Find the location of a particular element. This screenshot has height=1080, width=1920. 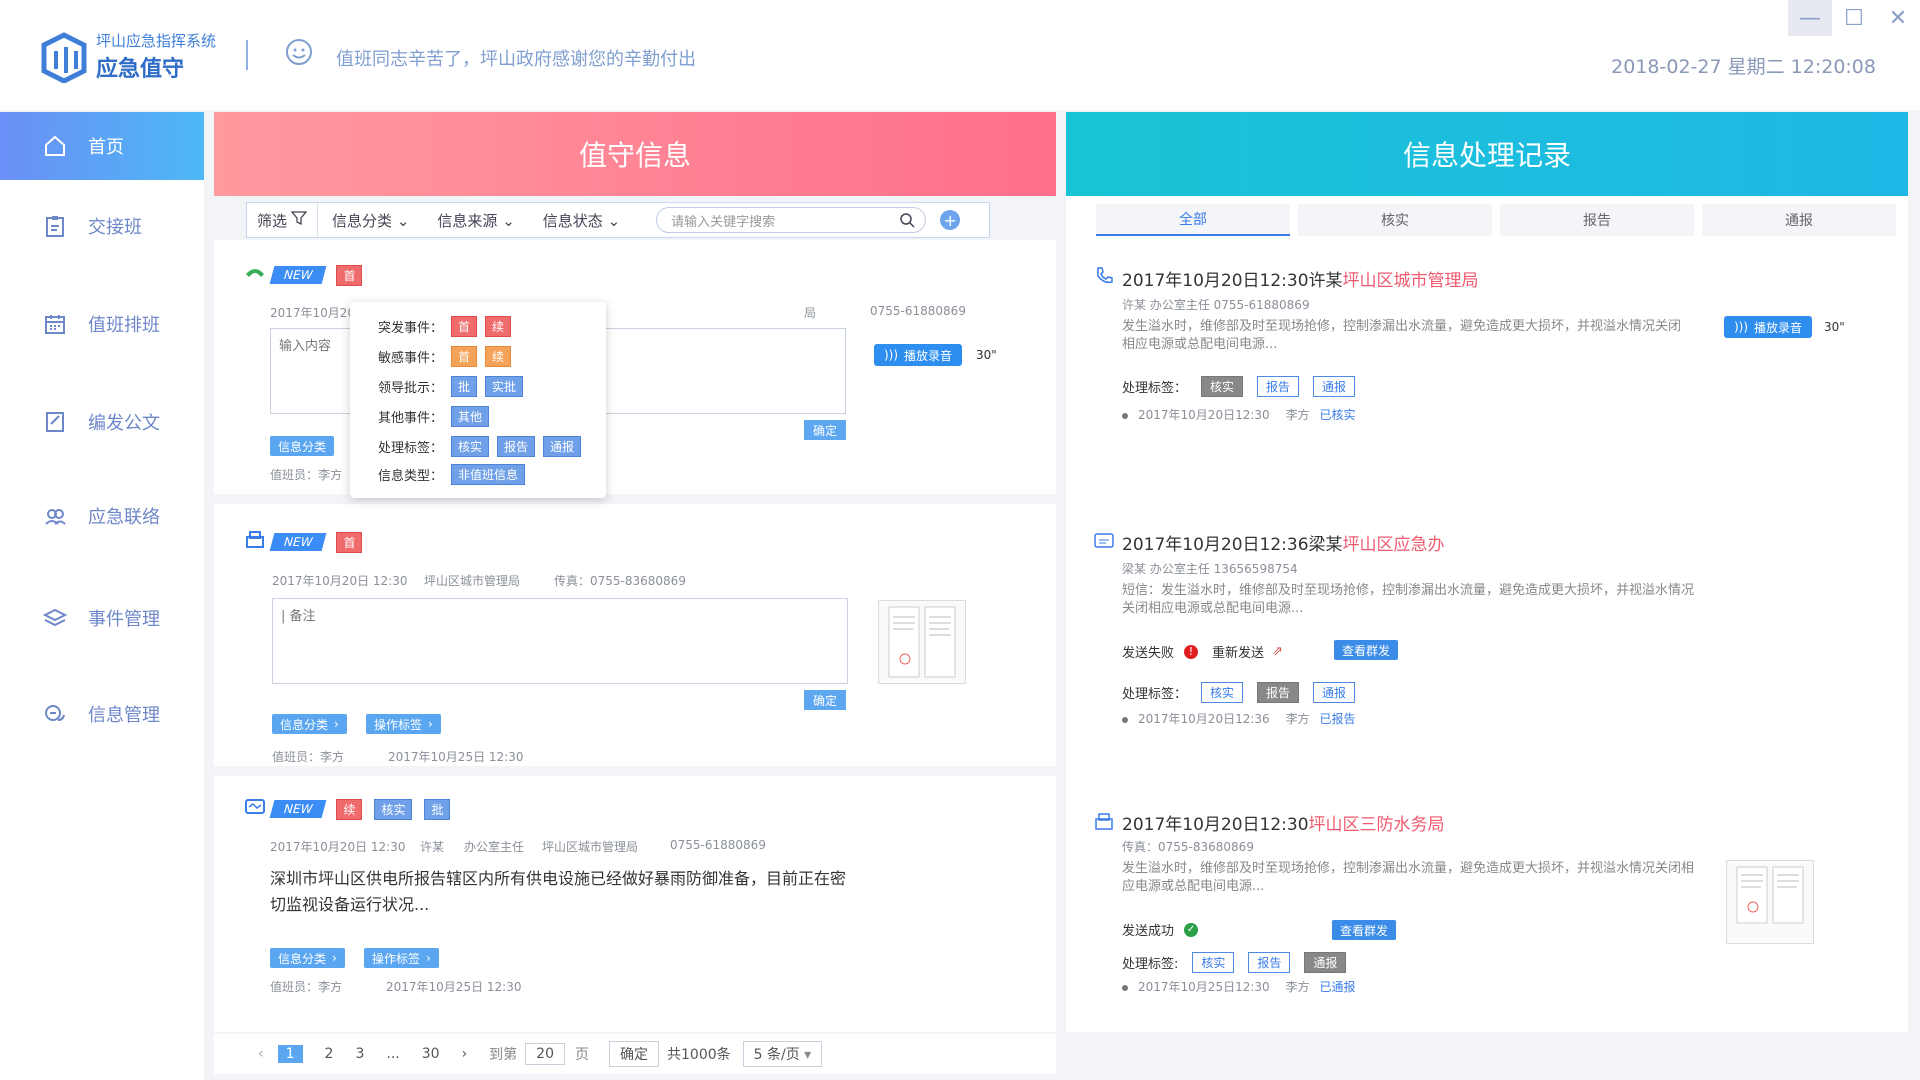

record-org: 坪山区三防水务局 is located at coordinates (1376, 825).